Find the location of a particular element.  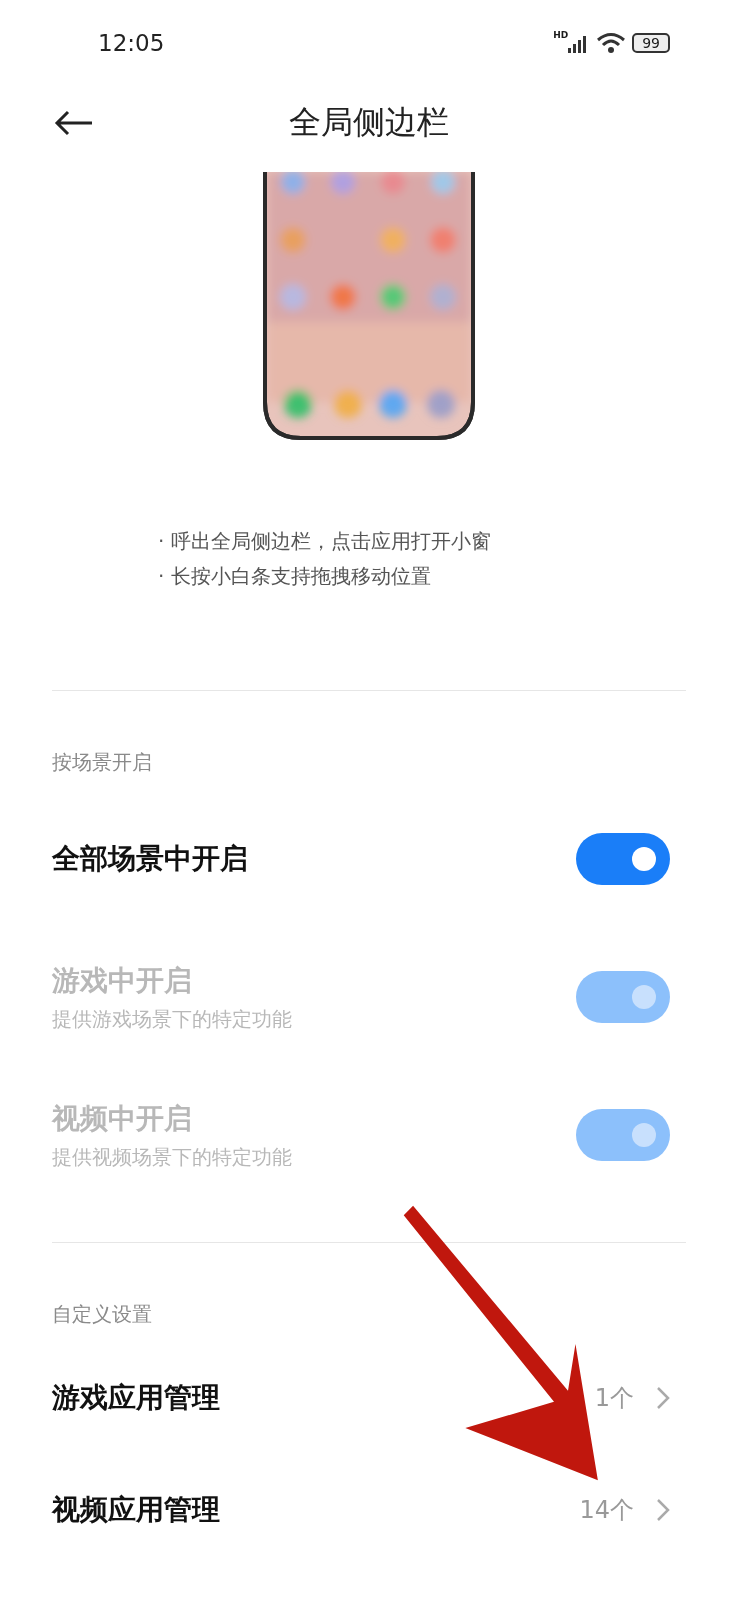

count-value: 1个 is located at coordinates (614, 1398).